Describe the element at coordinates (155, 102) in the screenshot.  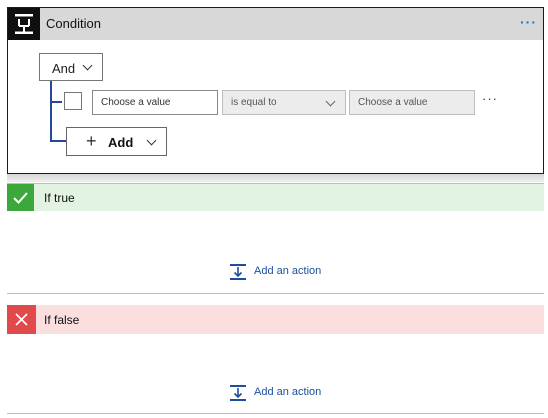
I see `left-value-input: Choose a value` at that location.